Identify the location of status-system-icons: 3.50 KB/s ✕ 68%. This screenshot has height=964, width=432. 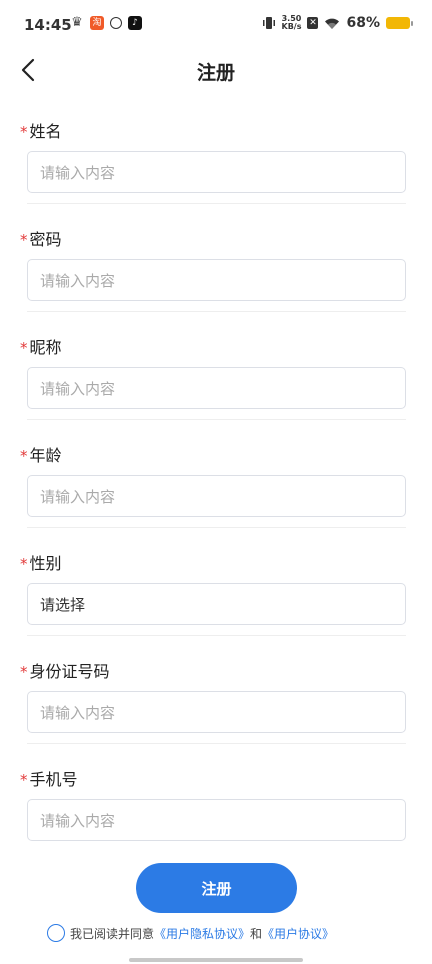
(337, 23).